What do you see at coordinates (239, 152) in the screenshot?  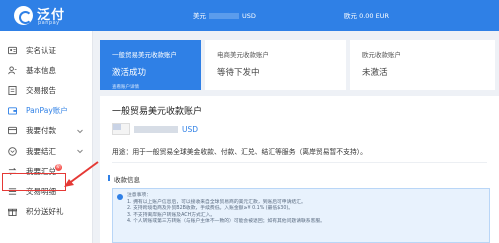 I see `account-usage-text: 用途：用于一般贸易全球美金收款、付款、汇兑、结汇等服务（离岸贸易暂不支持）。` at bounding box center [239, 152].